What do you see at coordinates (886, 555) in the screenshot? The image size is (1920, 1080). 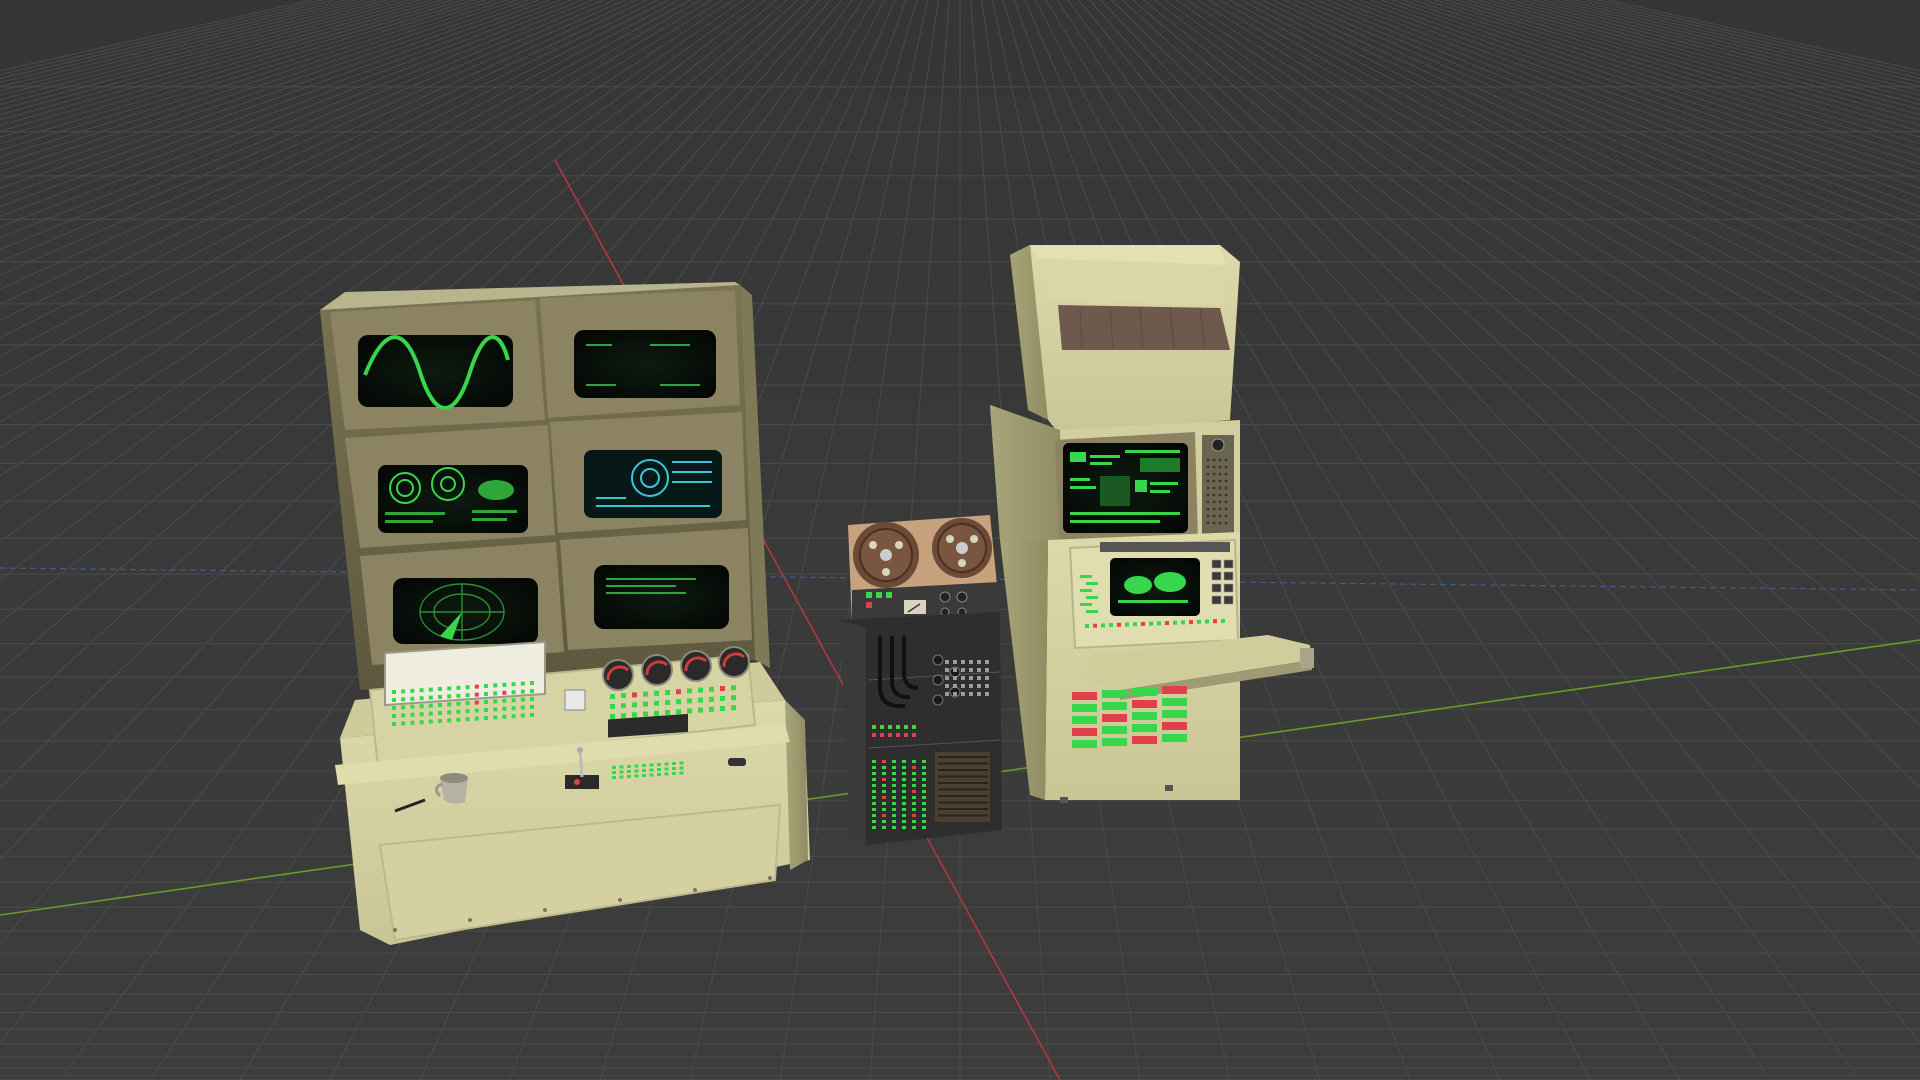 I see `tape-reel-left` at bounding box center [886, 555].